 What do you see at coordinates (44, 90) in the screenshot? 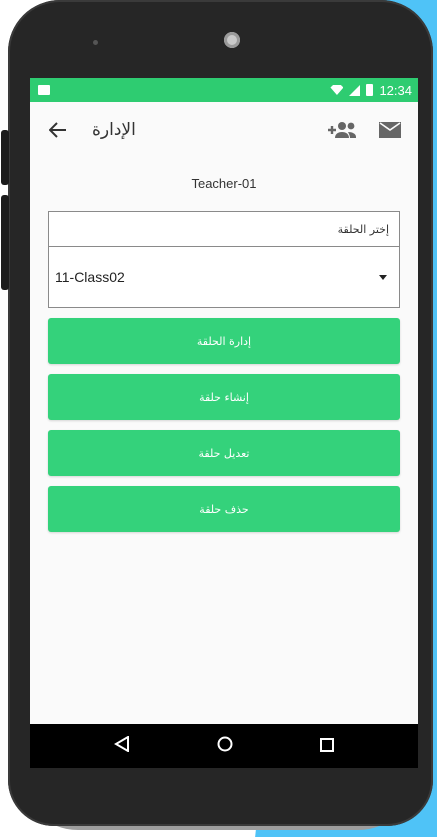
I see `image-icon` at bounding box center [44, 90].